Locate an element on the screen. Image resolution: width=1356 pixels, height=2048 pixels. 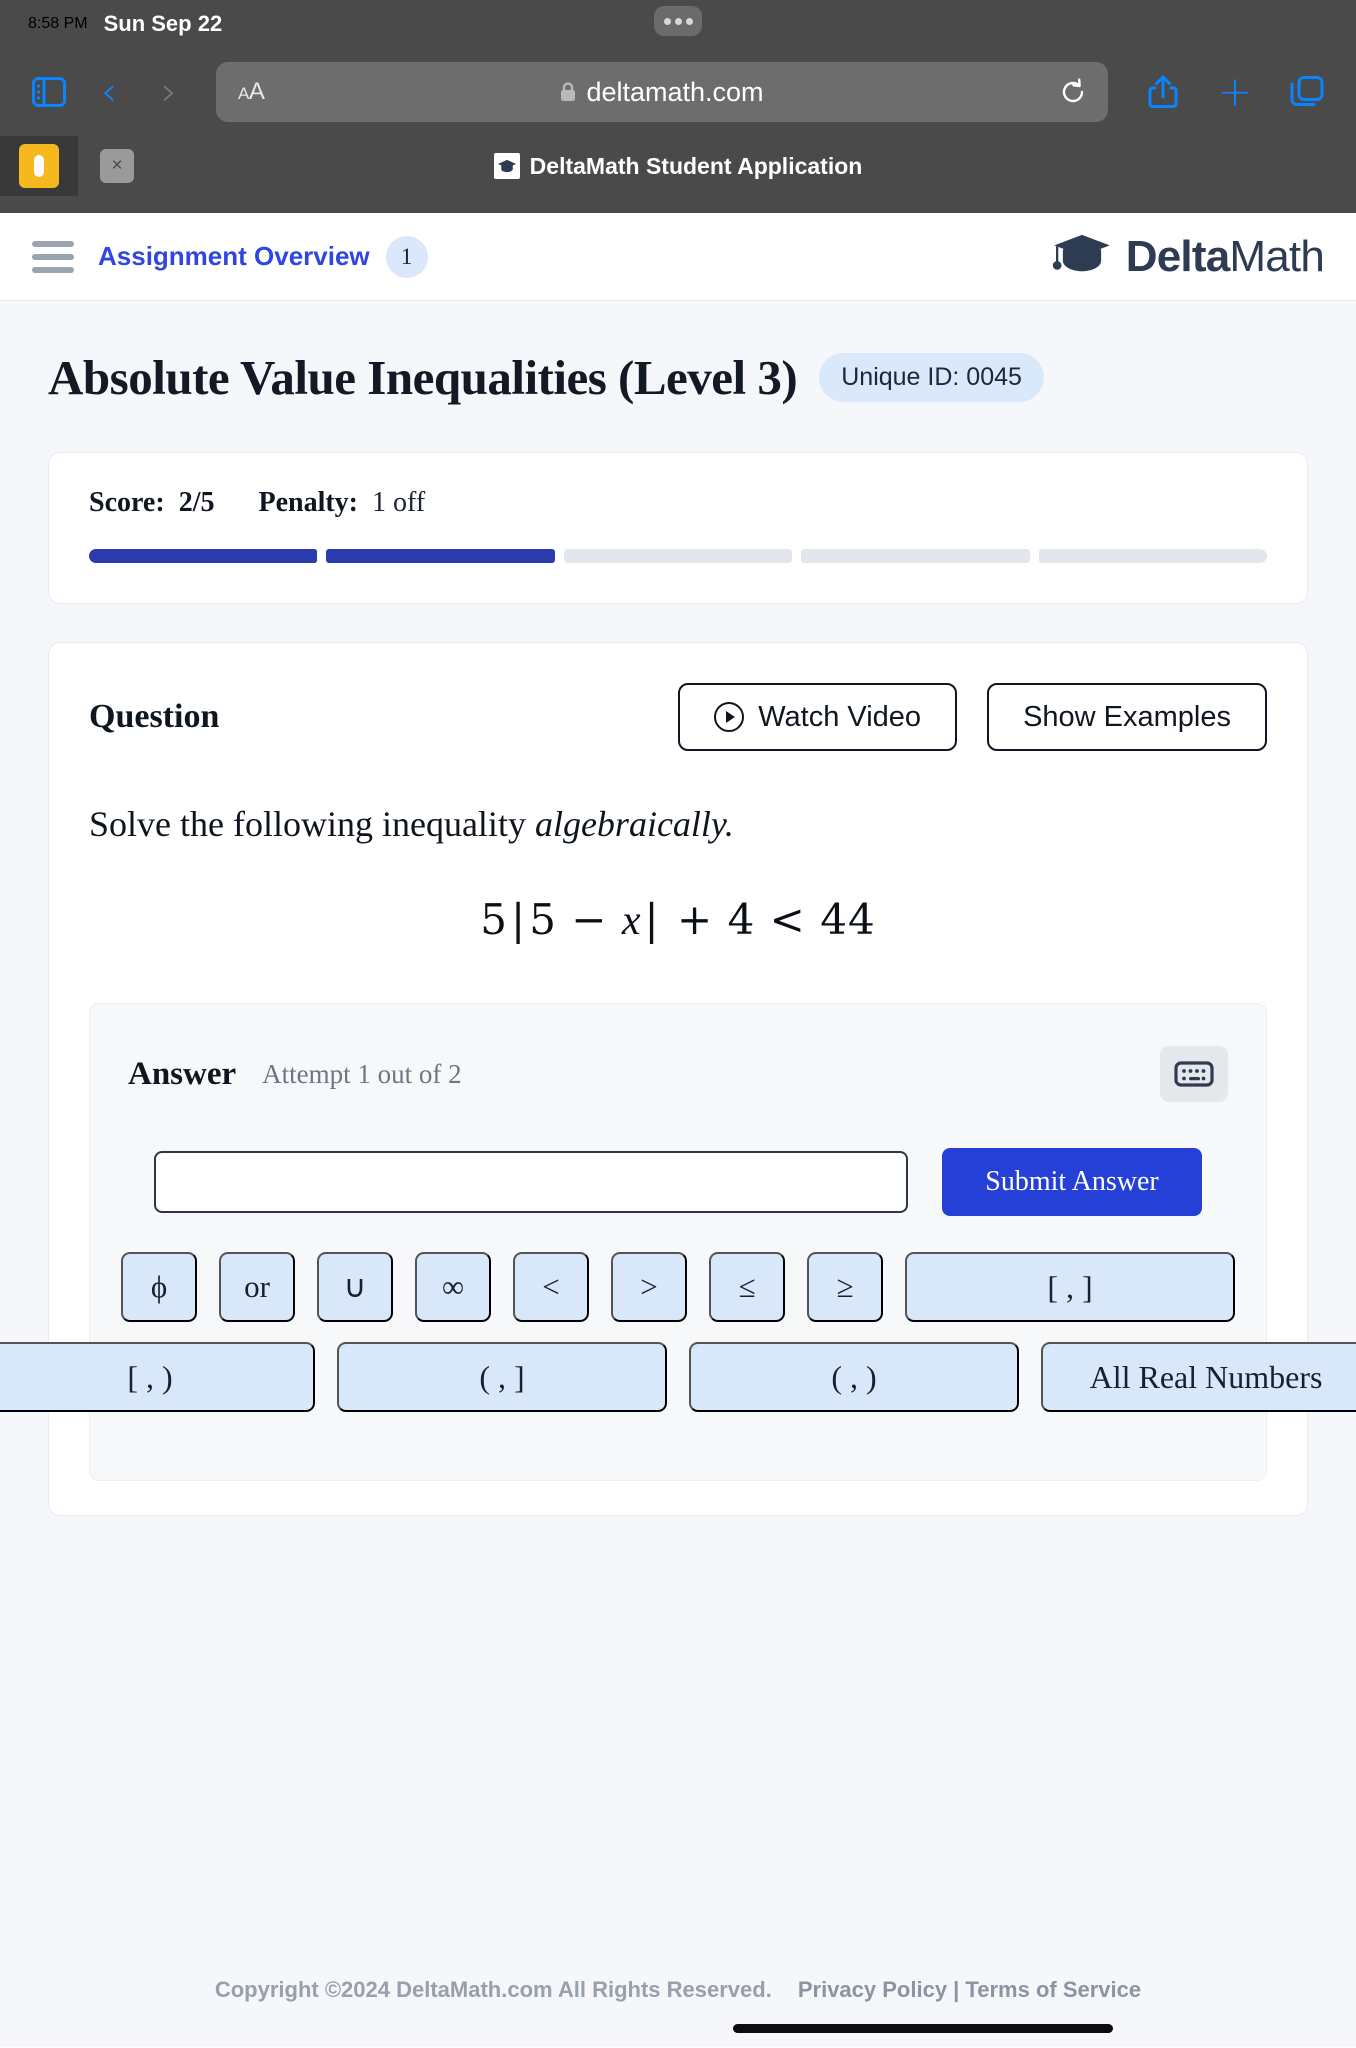
forward-chevron-icon: › is located at coordinates (169, 92).